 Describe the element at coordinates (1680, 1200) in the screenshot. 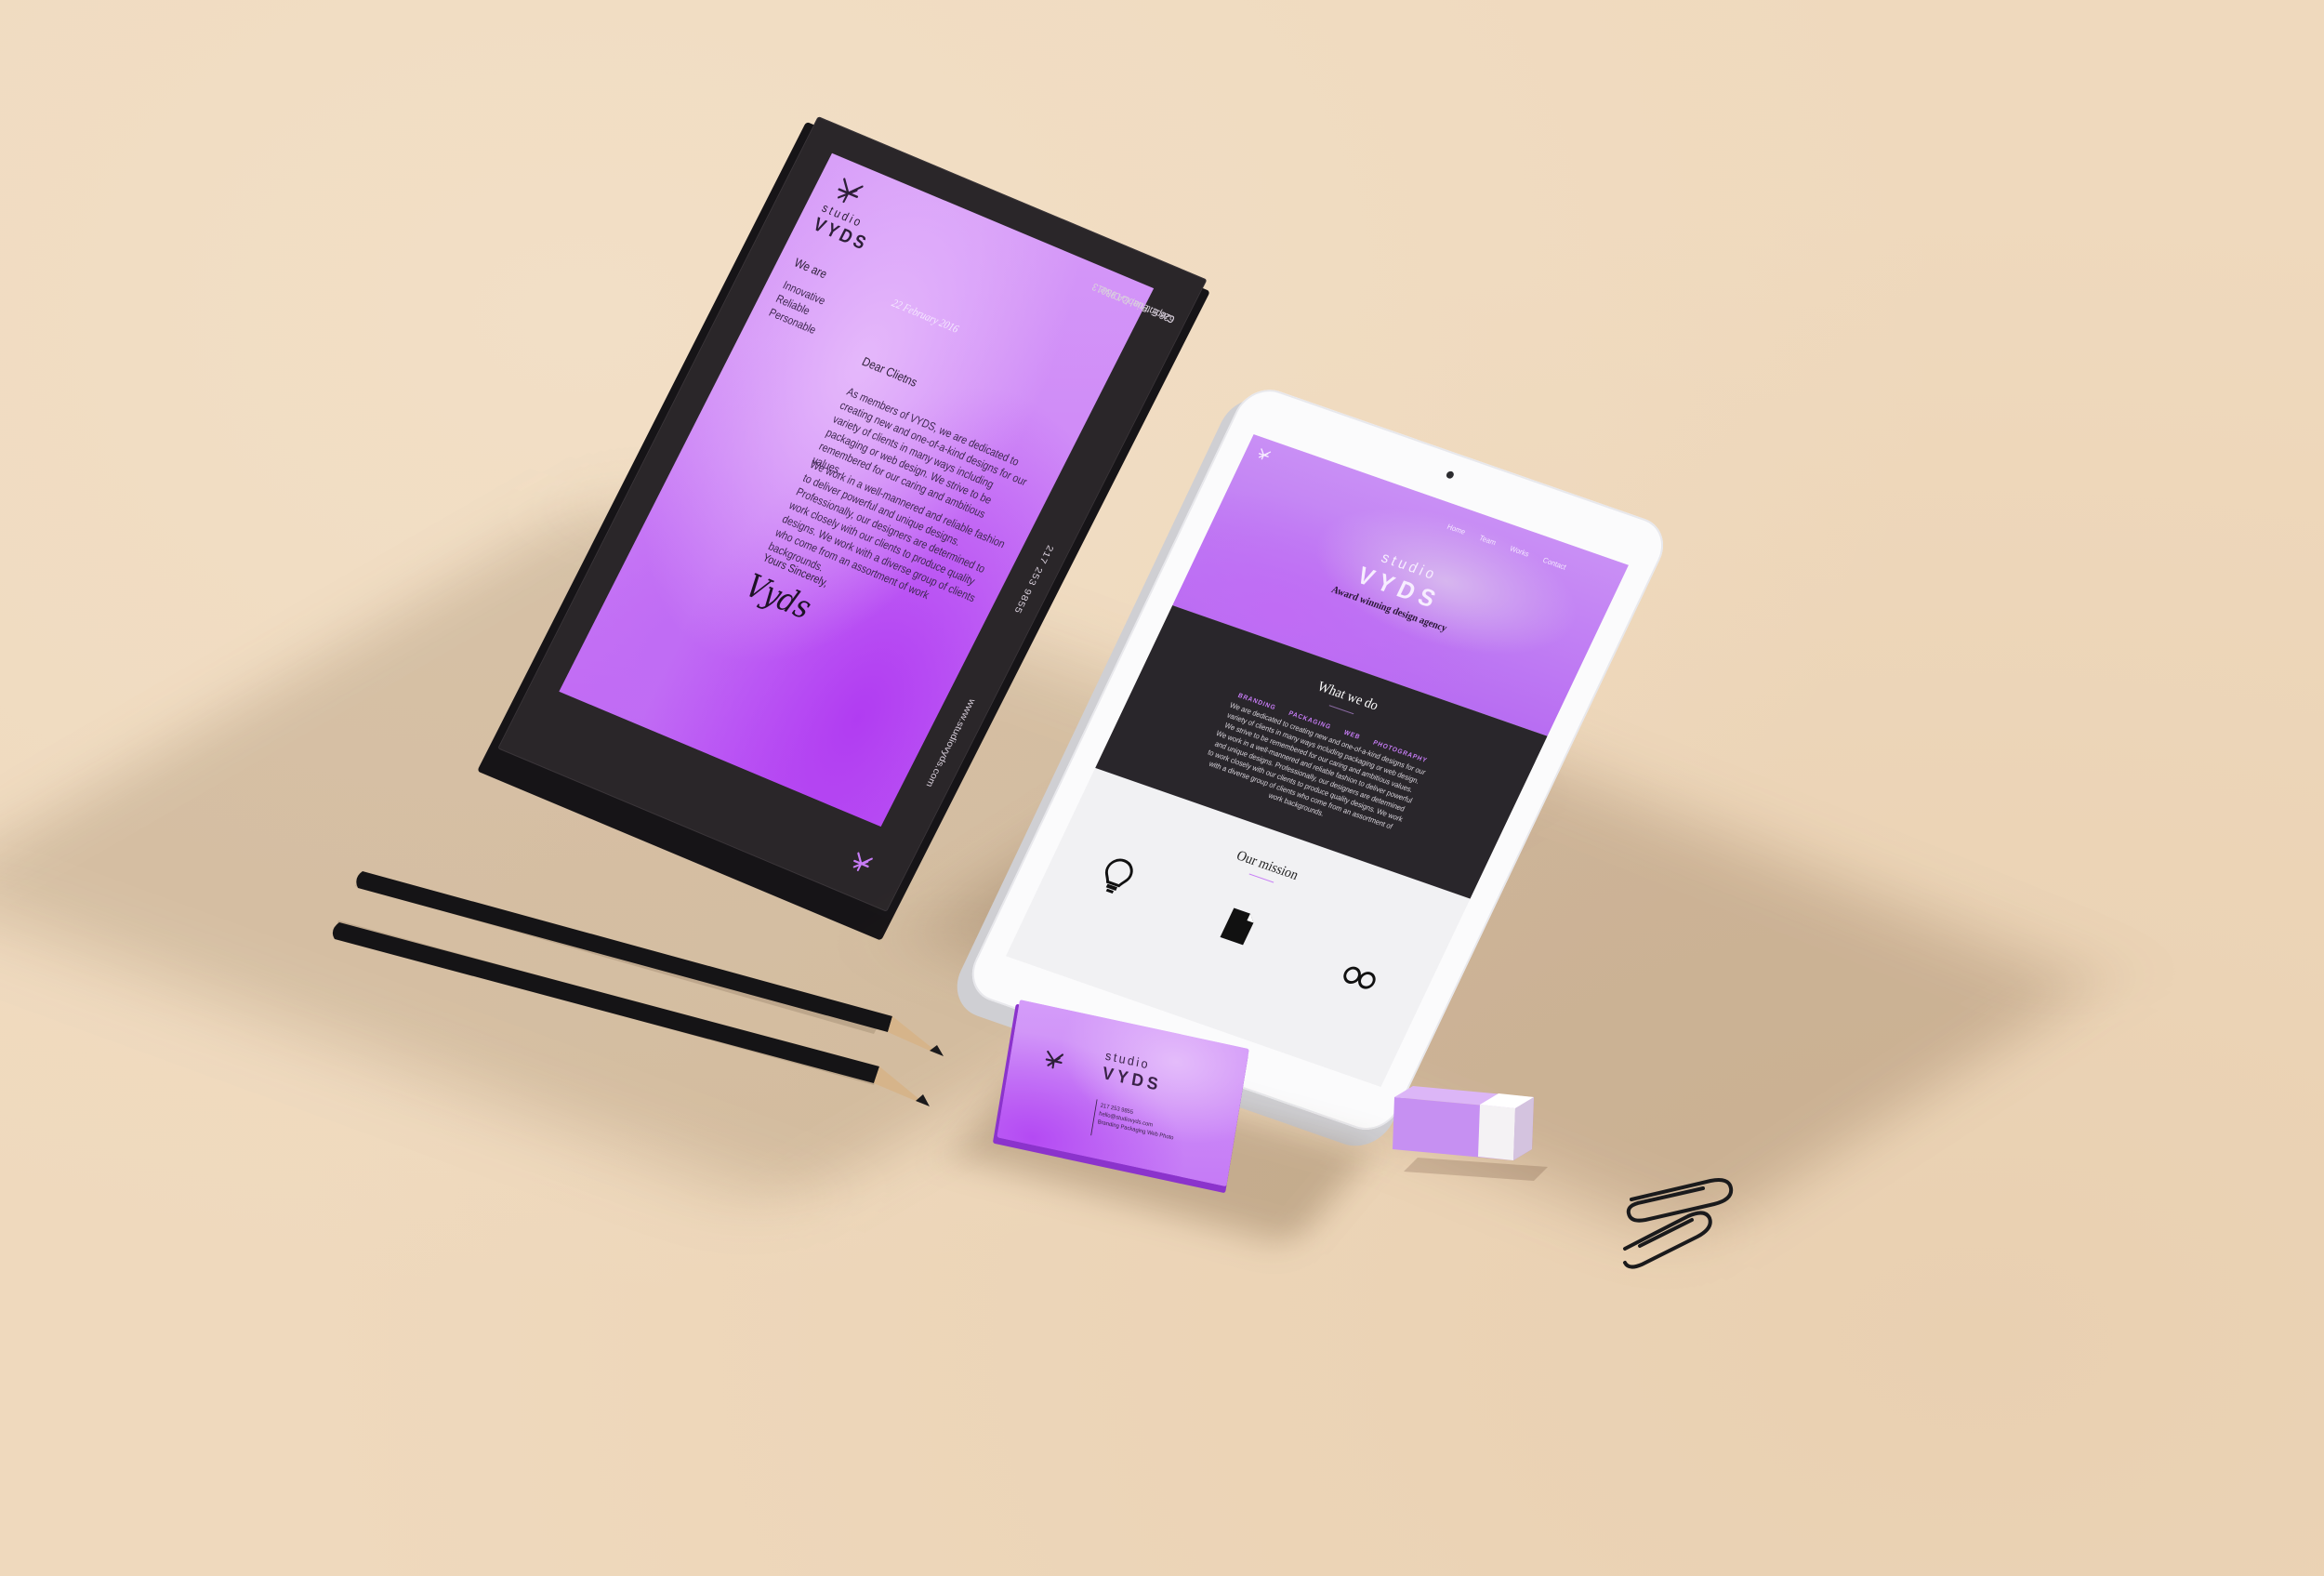

I see `paper-clip` at that location.